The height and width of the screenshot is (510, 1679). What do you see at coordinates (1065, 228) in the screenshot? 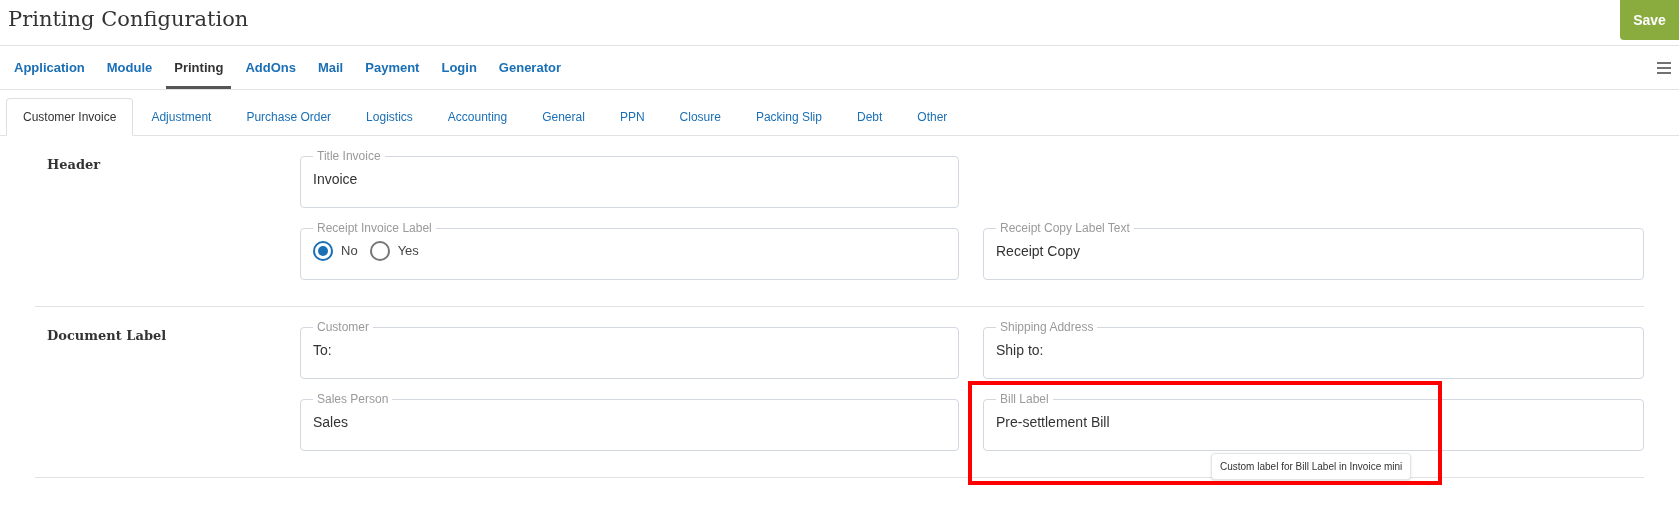
I see `field-label: Receipt Copy Label Text` at bounding box center [1065, 228].